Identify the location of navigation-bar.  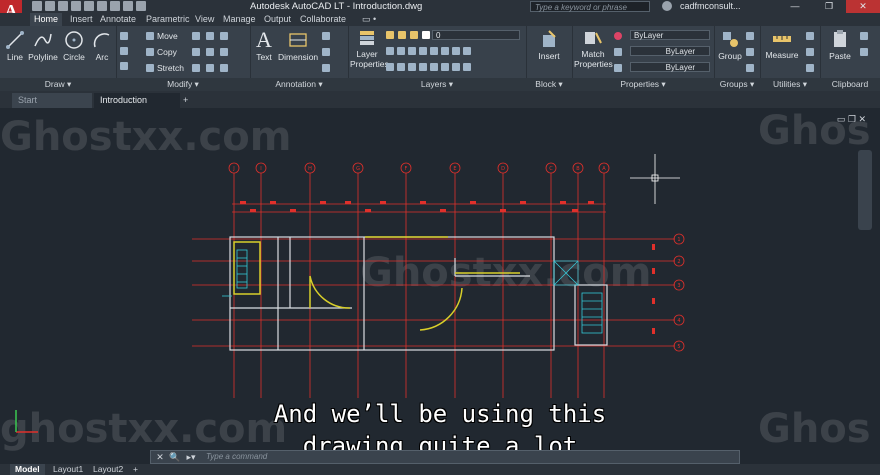
(865, 190).